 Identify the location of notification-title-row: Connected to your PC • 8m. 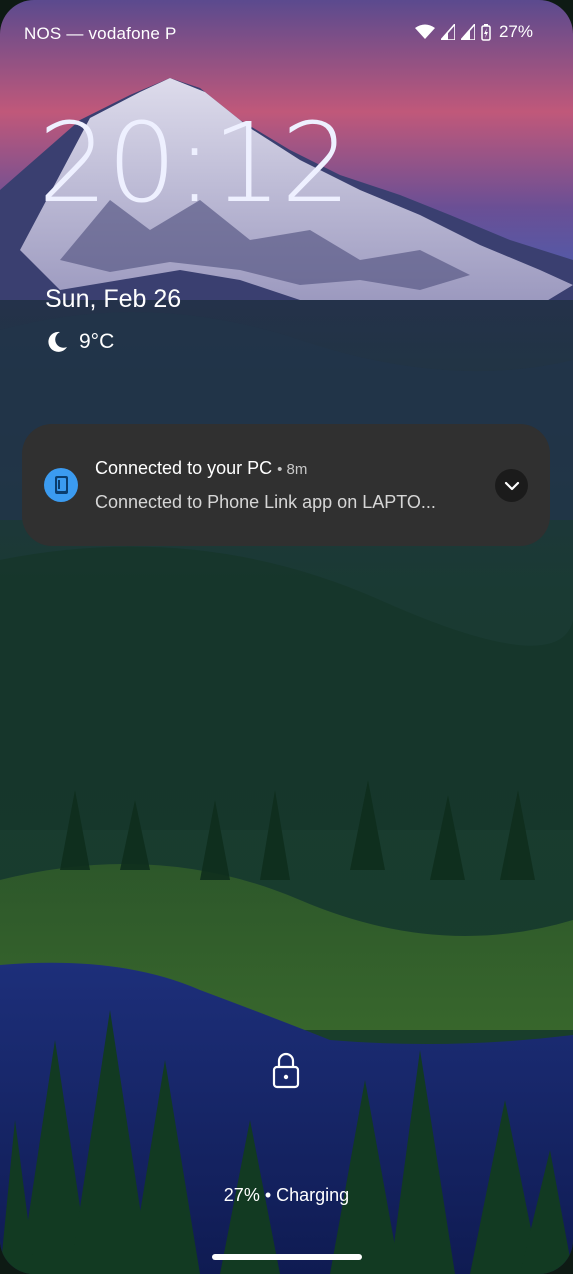
(201, 468).